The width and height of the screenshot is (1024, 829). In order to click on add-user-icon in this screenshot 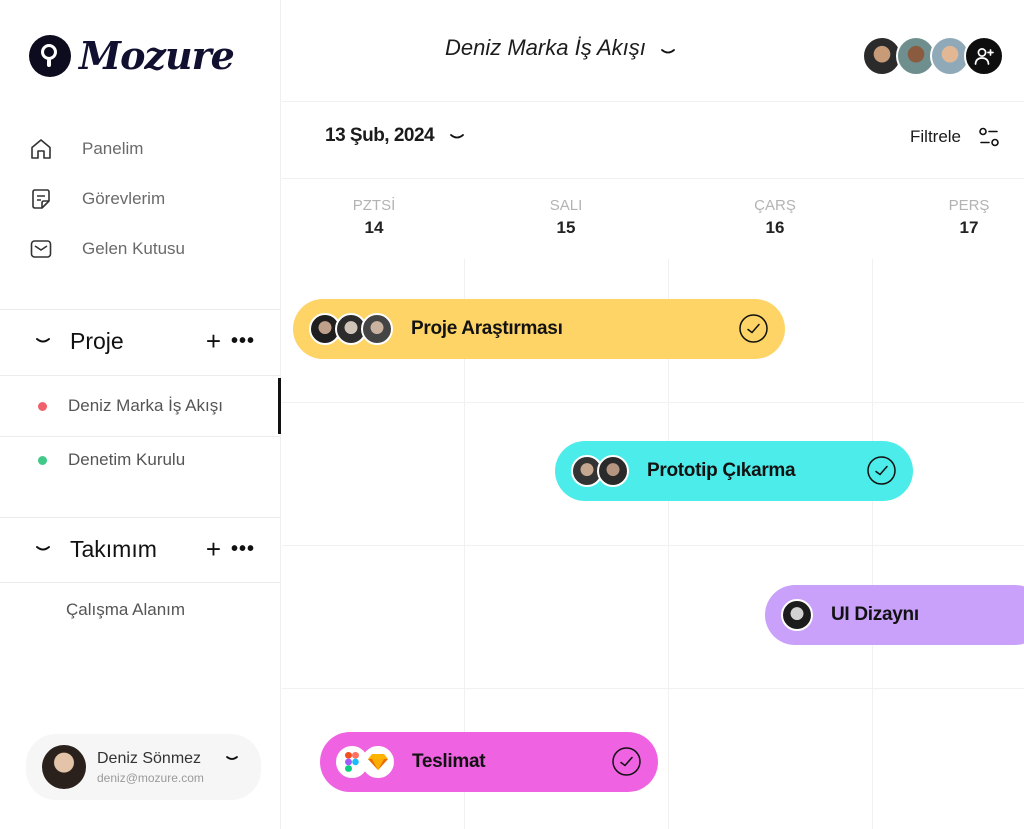, I will do `click(984, 56)`.